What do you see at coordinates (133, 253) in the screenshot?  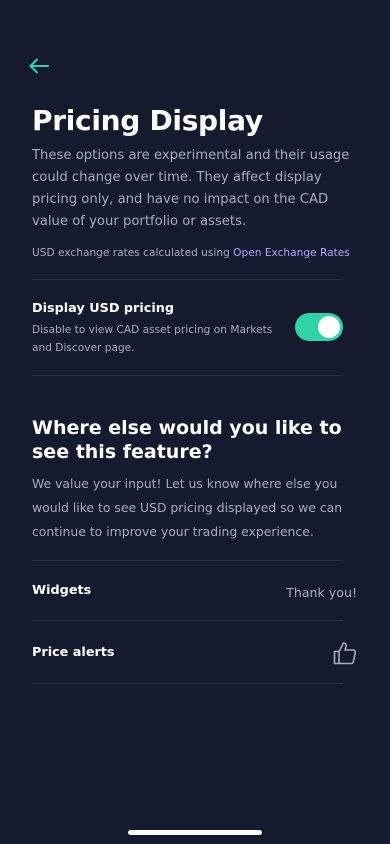 I see `exchange-rate-note-text: USD exchange rates calculated using` at bounding box center [133, 253].